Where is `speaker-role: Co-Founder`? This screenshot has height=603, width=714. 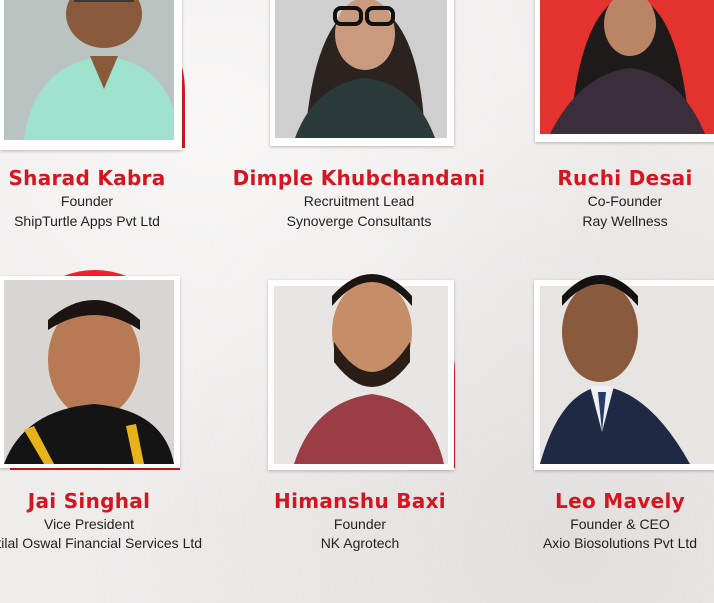
speaker-role: Co-Founder is located at coordinates (625, 201).